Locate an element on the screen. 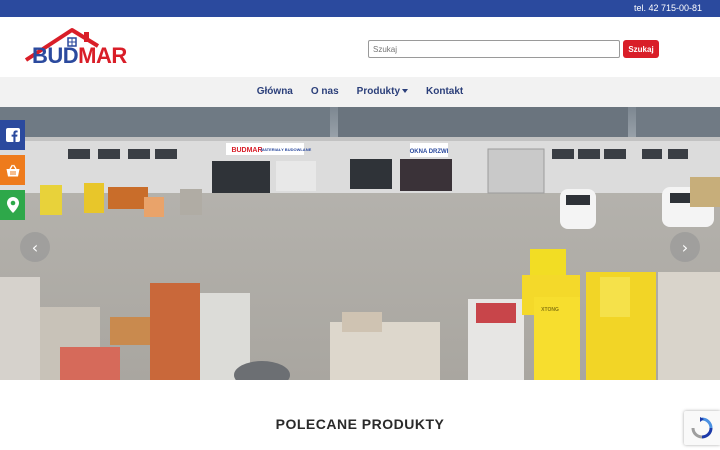  featured-products-title: POLECANE PRODUKTY is located at coordinates (360, 424).